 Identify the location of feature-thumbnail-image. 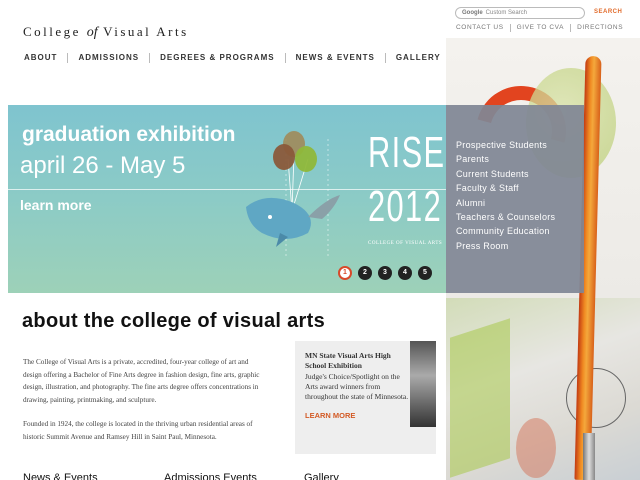
(423, 384).